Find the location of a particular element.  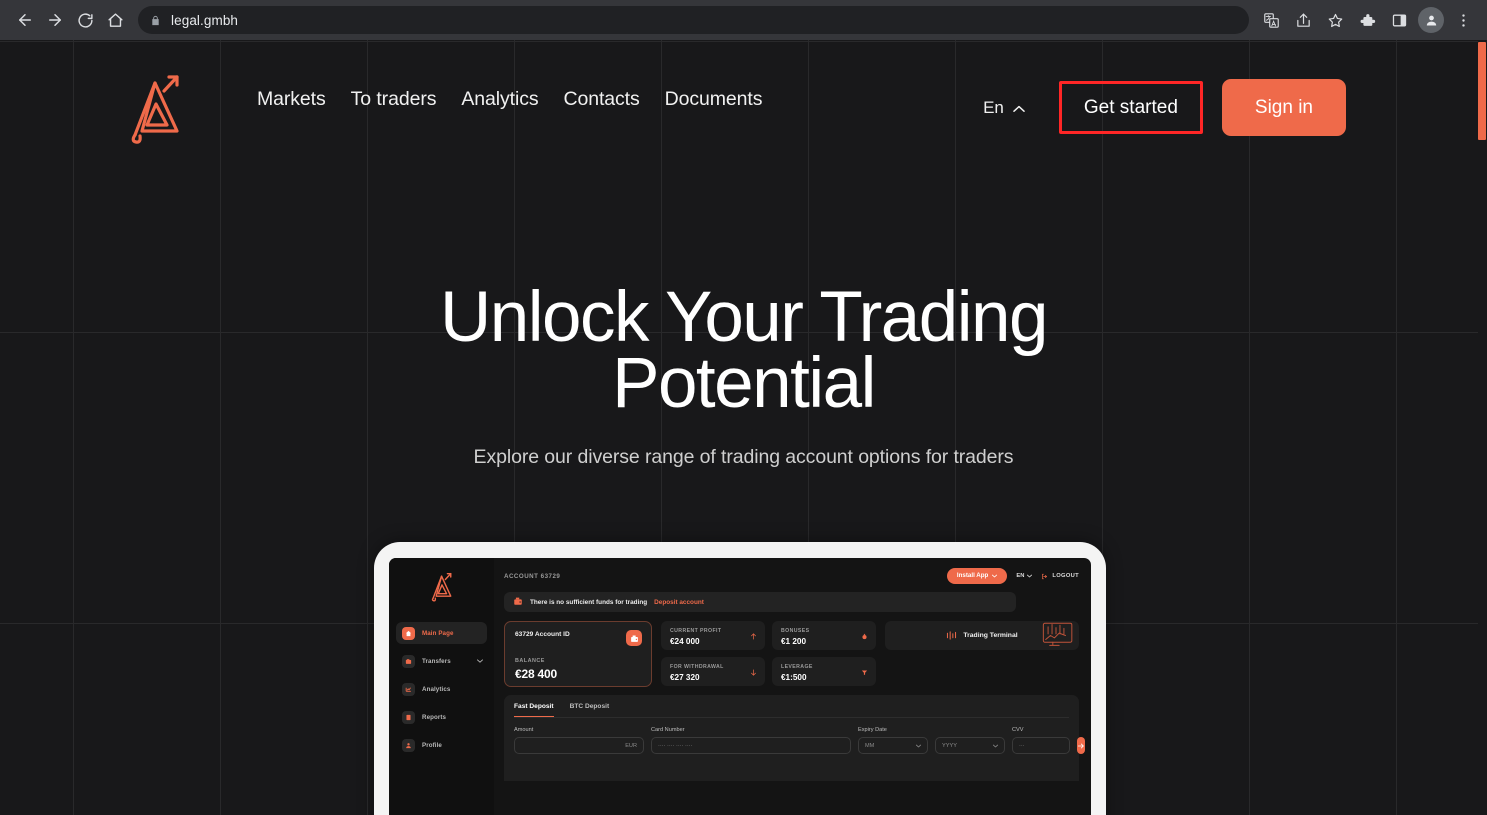

expiry-year-spacer is located at coordinates (970, 730).